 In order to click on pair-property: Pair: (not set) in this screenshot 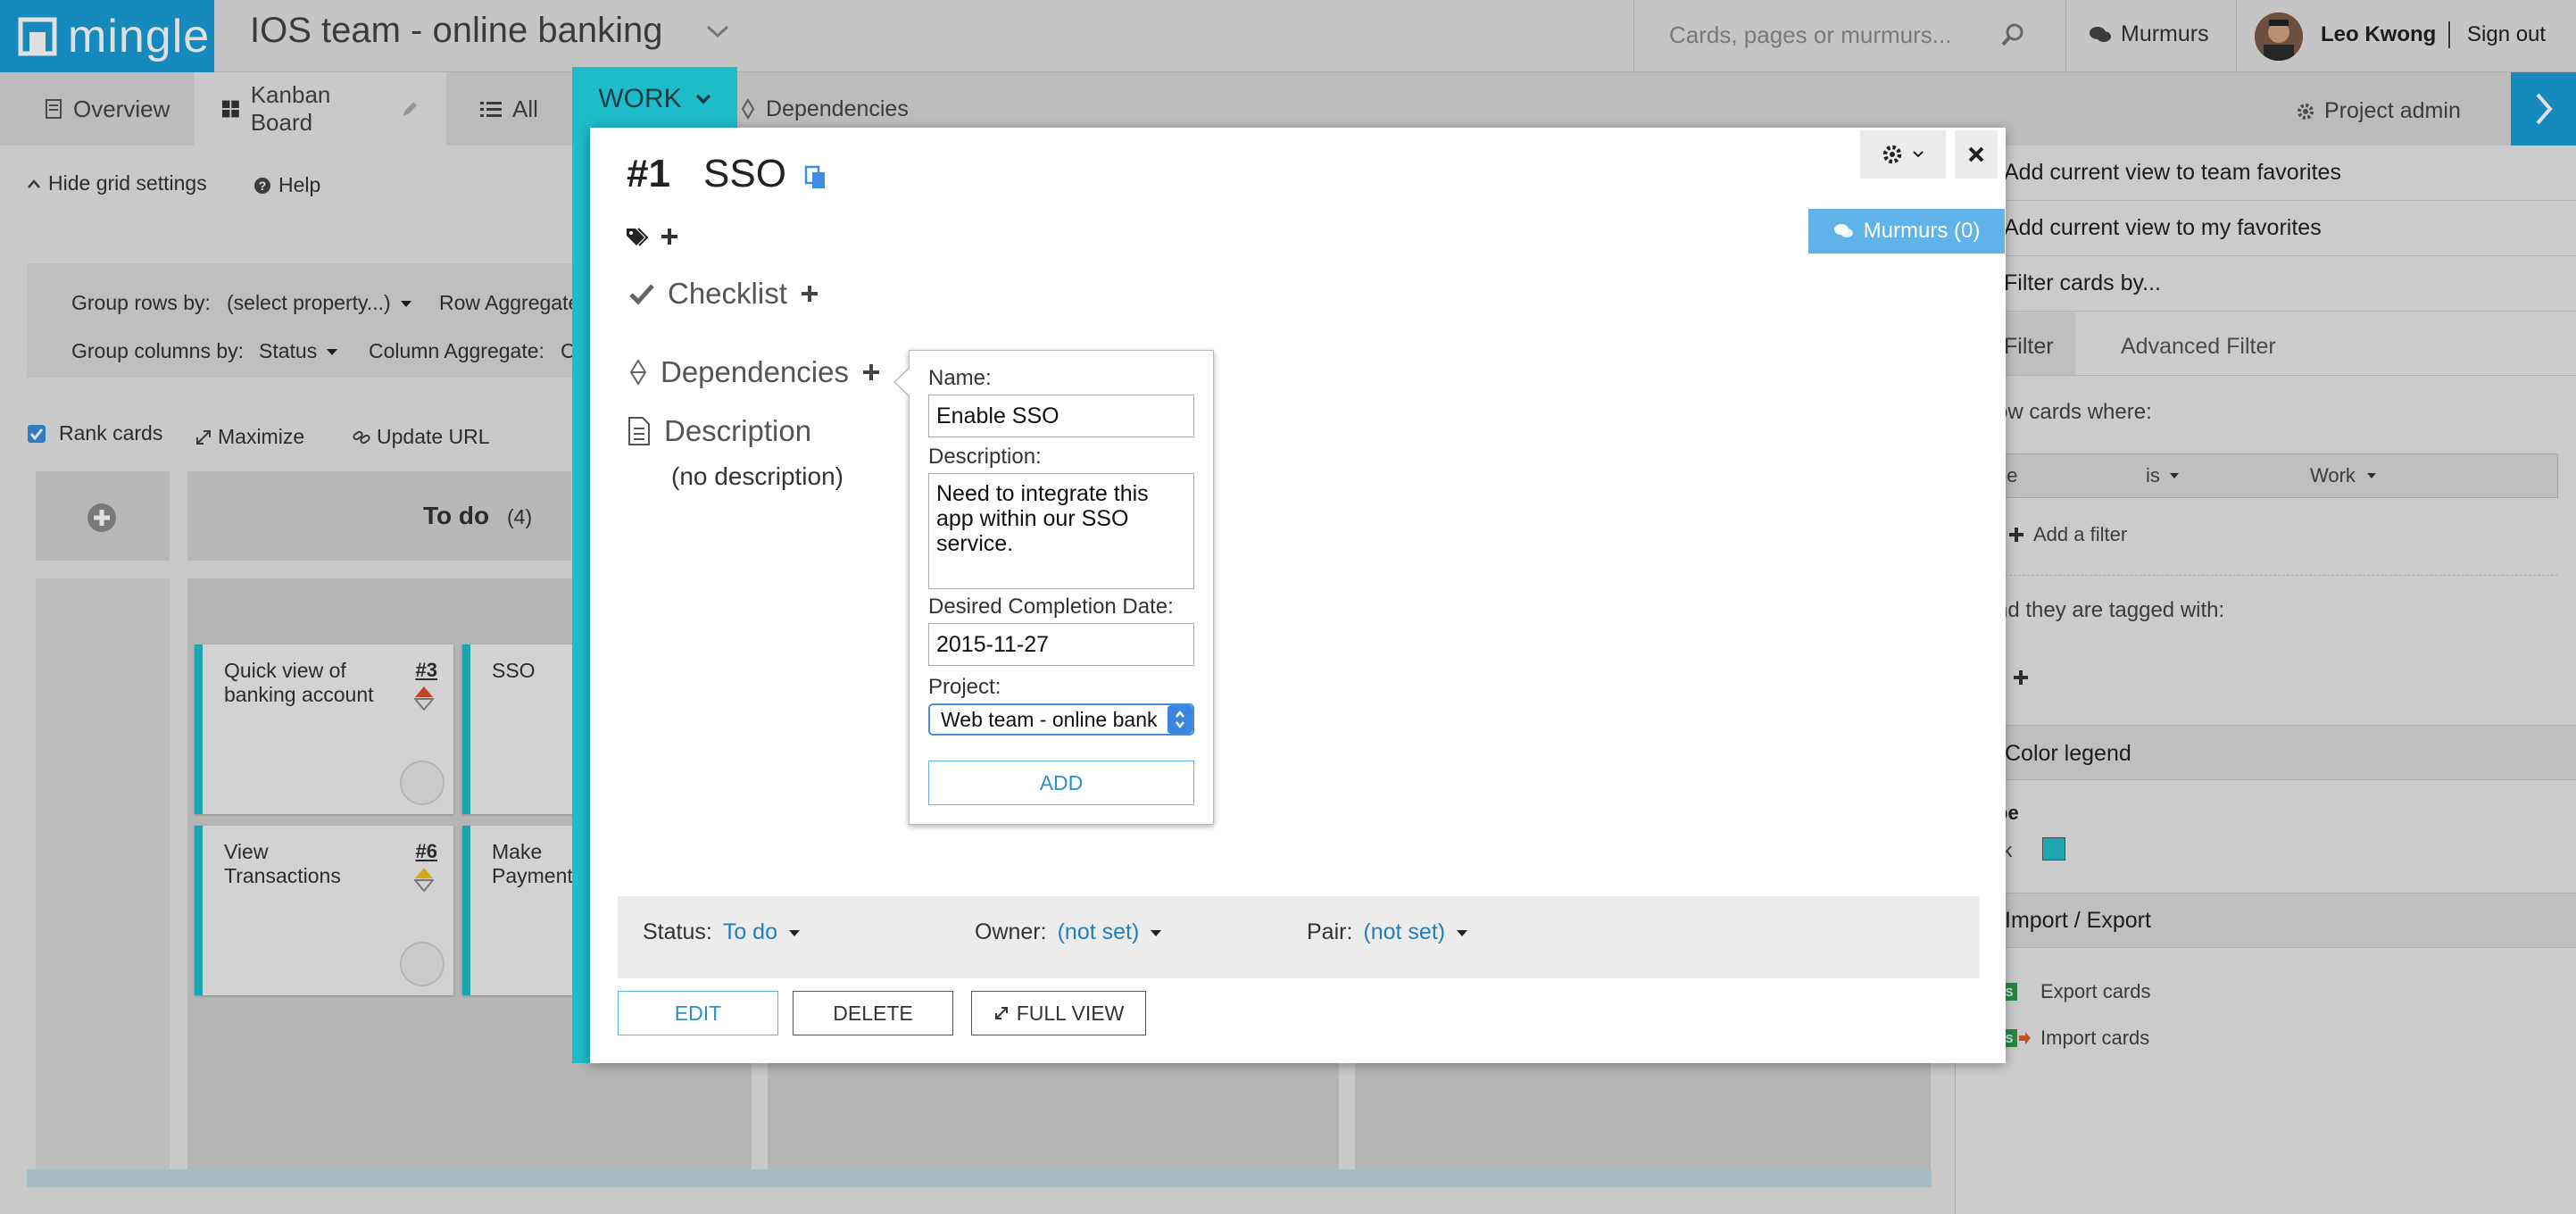, I will do `click(1387, 932)`.